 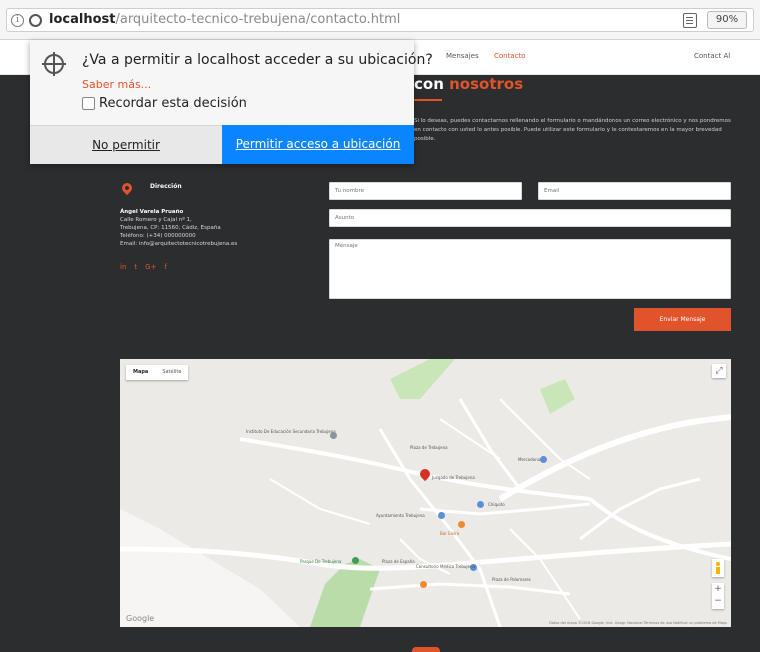 I want to click on map-type-control: Mapa Satélite, so click(x=157, y=372).